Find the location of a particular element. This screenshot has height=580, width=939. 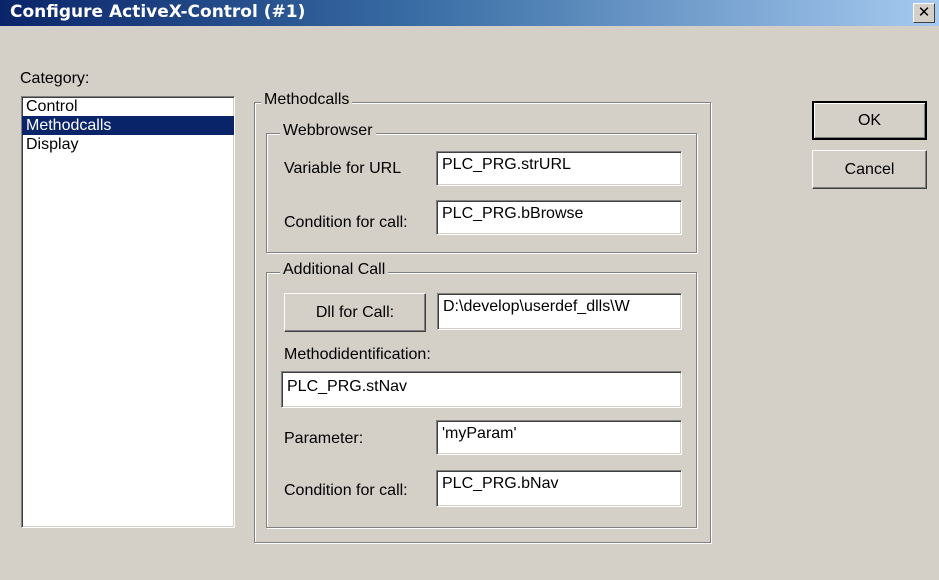

variable-url-field: PLC_PRG.strURL is located at coordinates (559, 168).